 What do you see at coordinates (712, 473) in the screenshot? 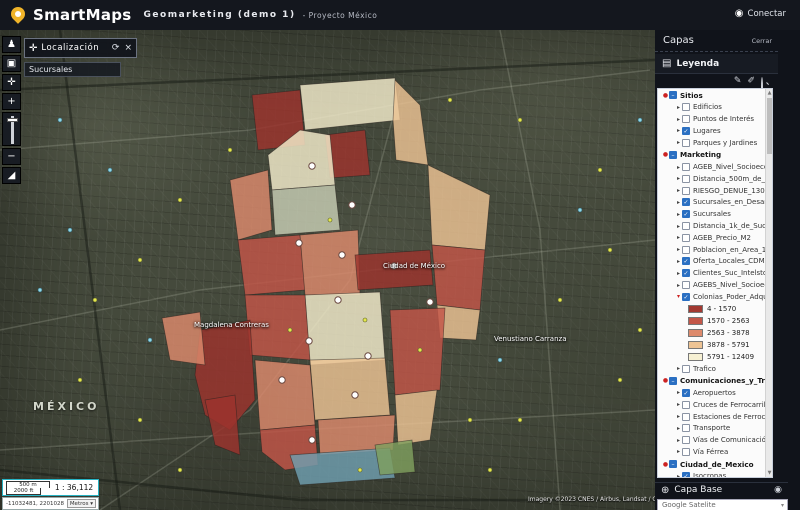
I see `layer-item-isocronas: ▸ ✓ Isocronas` at bounding box center [712, 473].